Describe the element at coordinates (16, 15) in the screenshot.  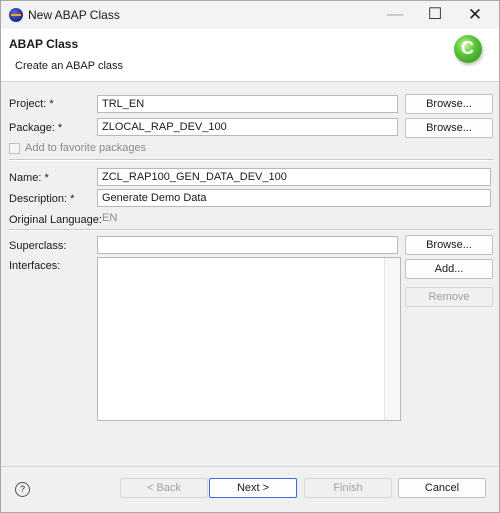
I see `eclipse-app-icon` at that location.